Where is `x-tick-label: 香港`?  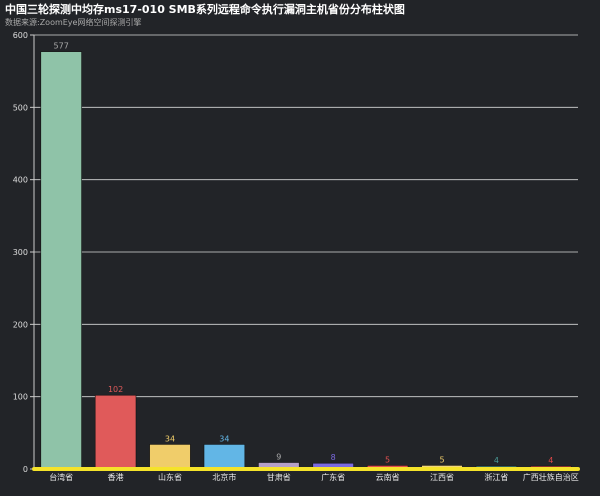
x-tick-label: 香港 is located at coordinates (116, 477).